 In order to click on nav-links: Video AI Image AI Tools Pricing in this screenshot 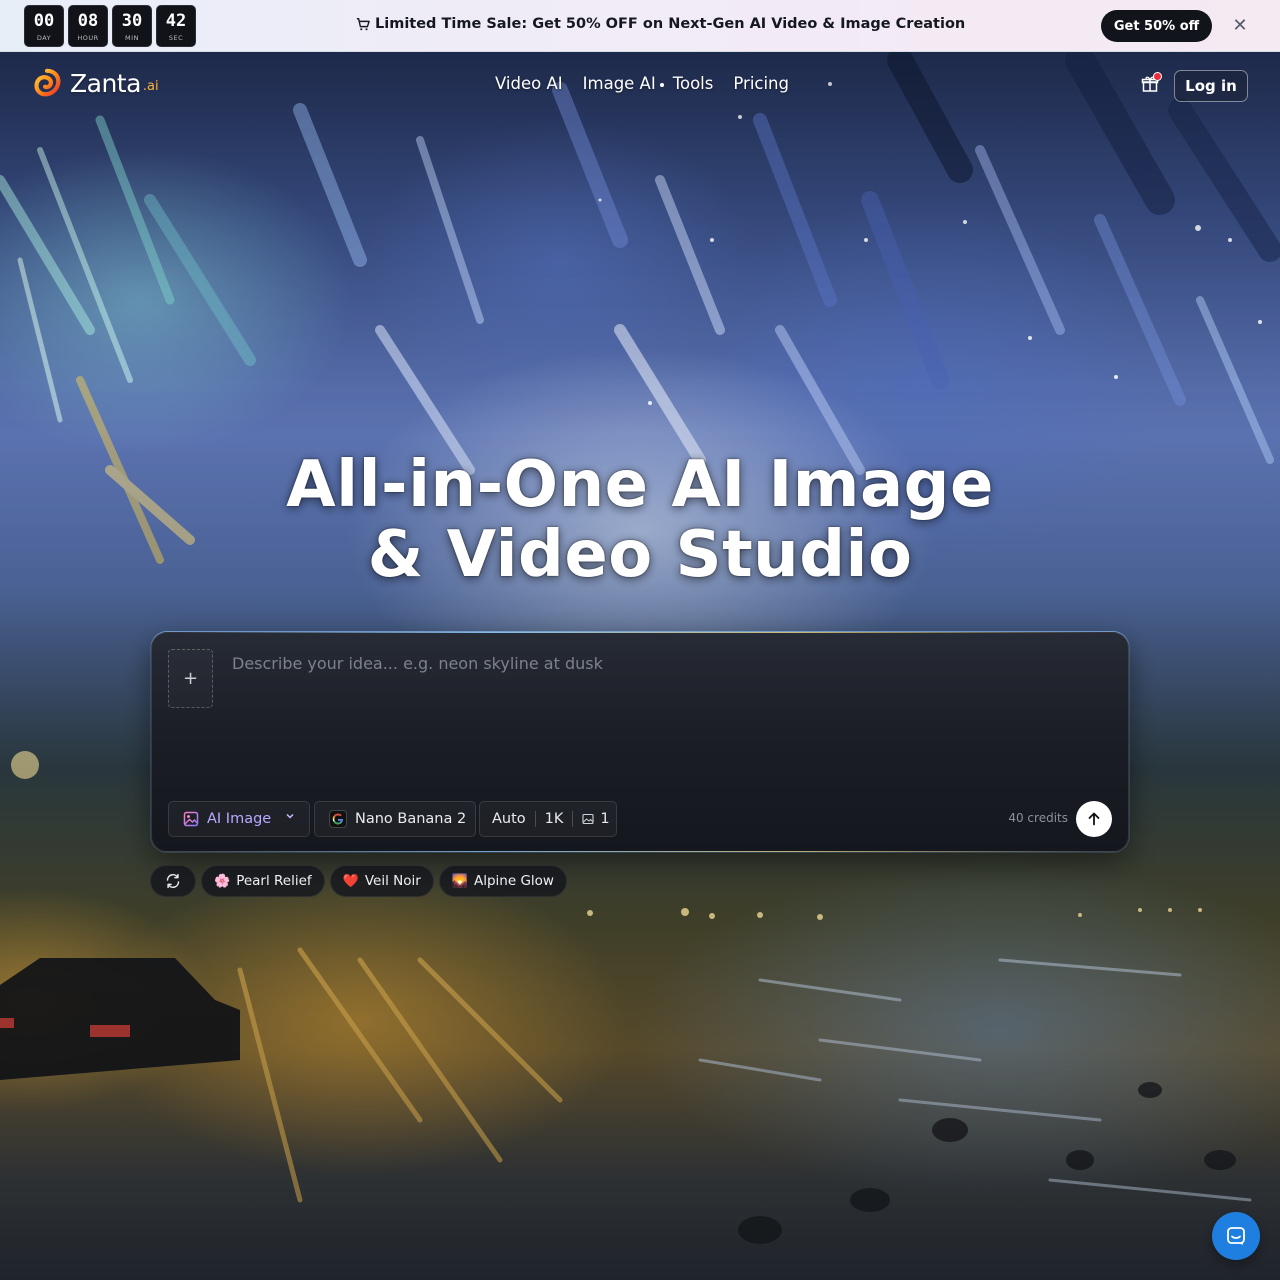, I will do `click(642, 83)`.